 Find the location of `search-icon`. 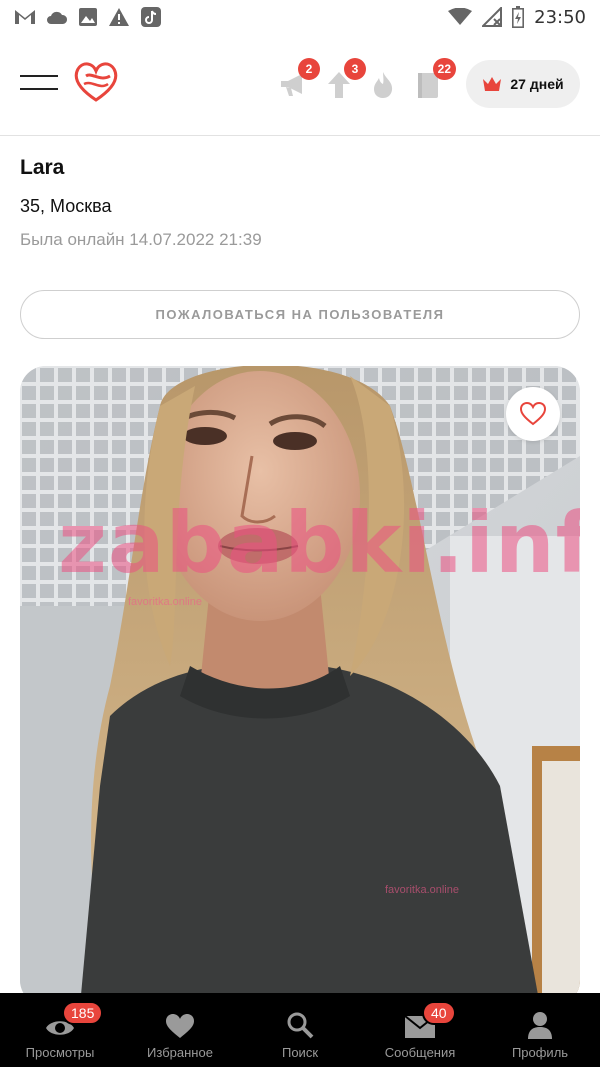

search-icon is located at coordinates (300, 1025).